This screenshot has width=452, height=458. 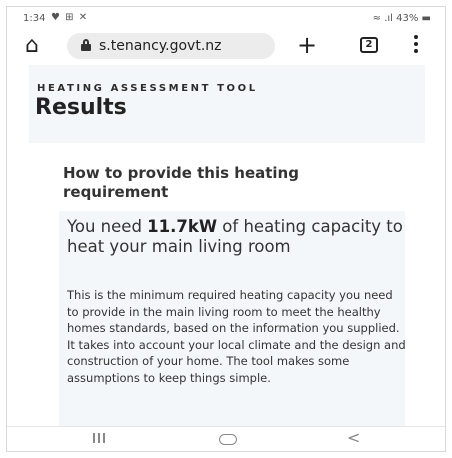 I want to click on tool-eyebrow: HEATING ASSESSMENT TOOL, so click(x=147, y=88).